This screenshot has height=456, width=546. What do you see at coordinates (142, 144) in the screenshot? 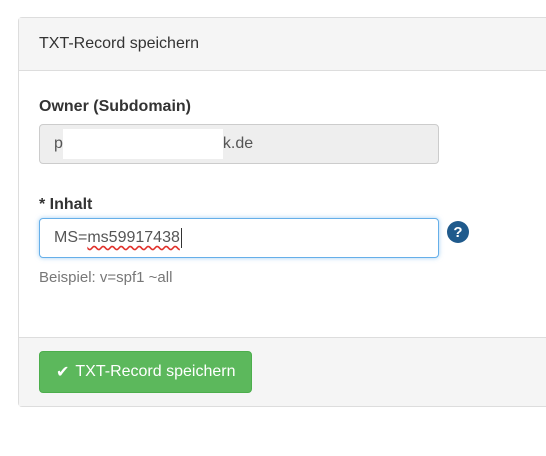
I see `redaction-block` at bounding box center [142, 144].